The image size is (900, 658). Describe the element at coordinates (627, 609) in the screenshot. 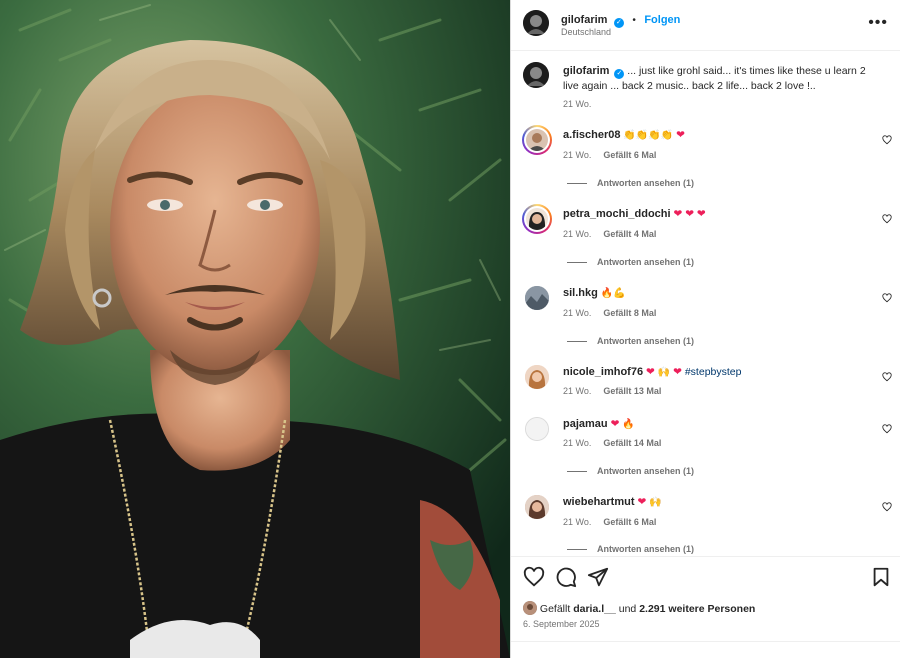

I see `likes-mid: und` at that location.